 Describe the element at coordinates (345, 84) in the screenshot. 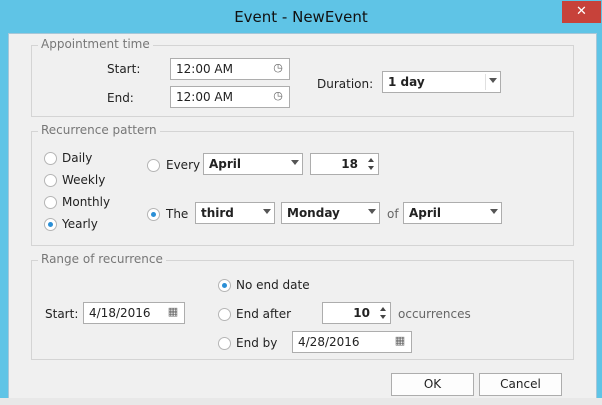

I see `duration-label: Duration:` at that location.